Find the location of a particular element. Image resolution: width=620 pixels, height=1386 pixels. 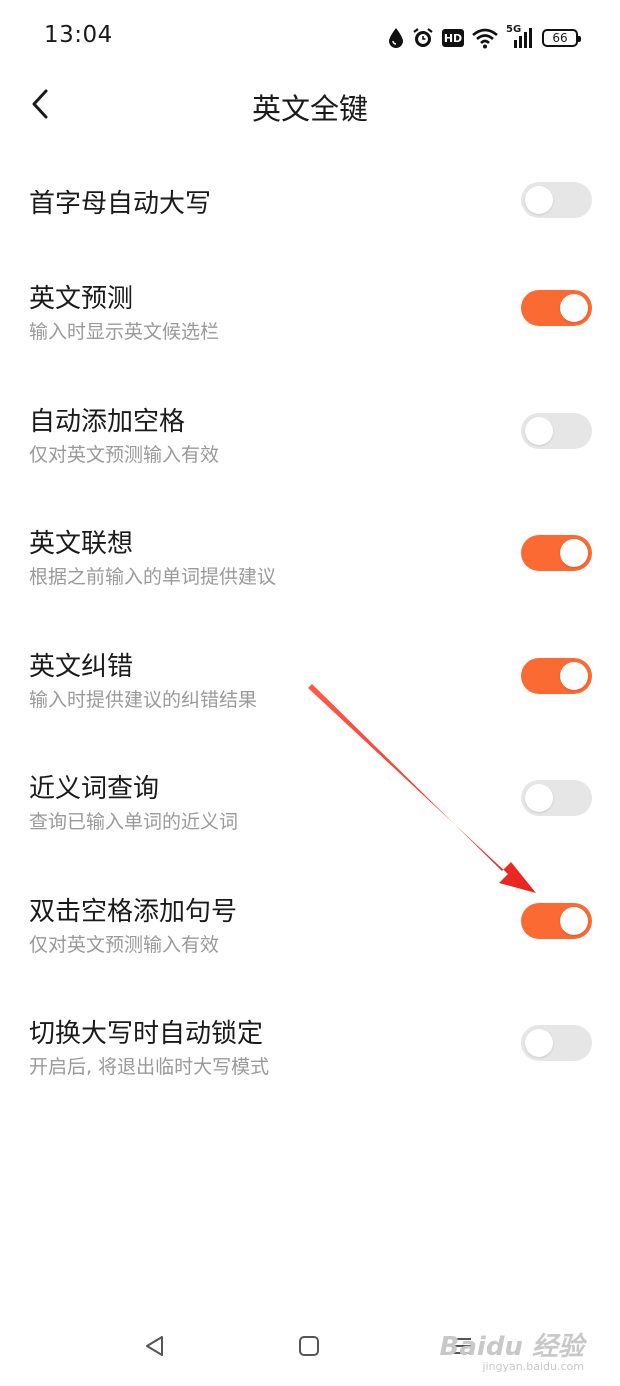

water-drop-icon is located at coordinates (396, 38).